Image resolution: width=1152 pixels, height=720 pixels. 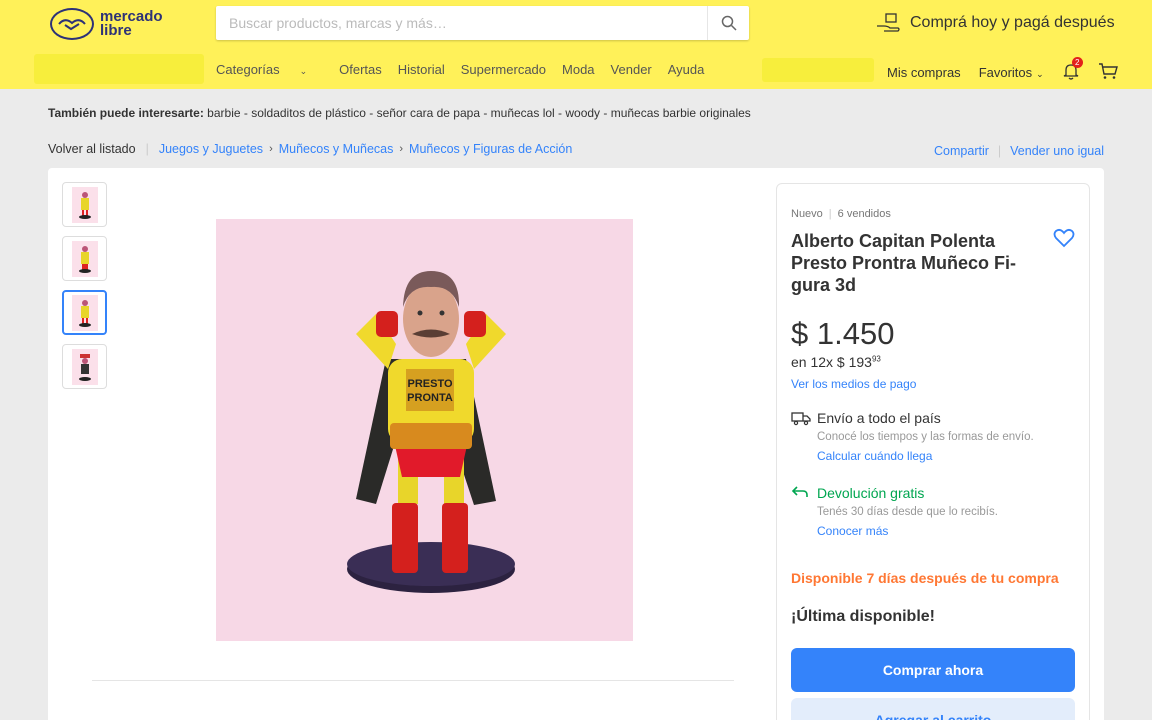 What do you see at coordinates (961, 151) in the screenshot?
I see `share-link: Compartir` at bounding box center [961, 151].